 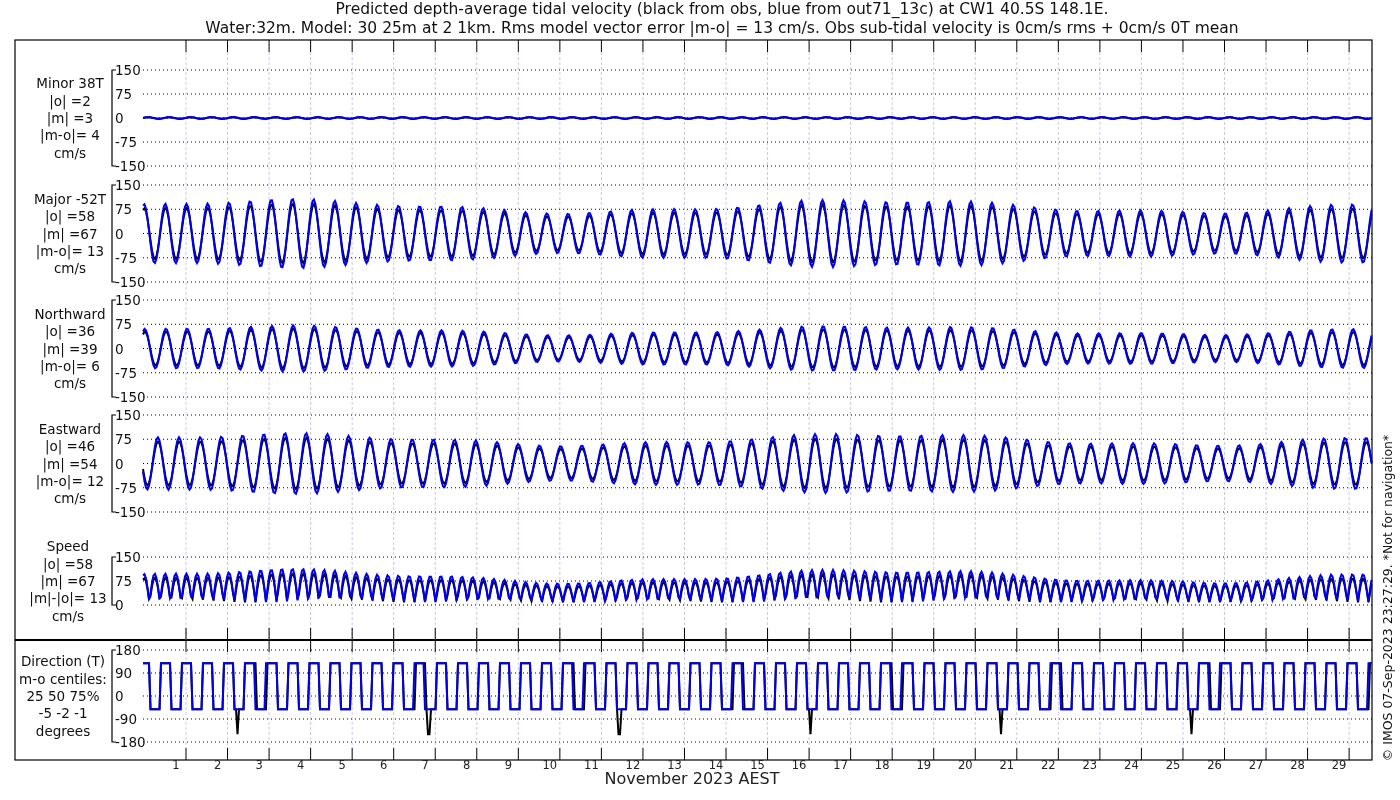 I want to click on x-tick-label: 13, so click(x=674, y=765).